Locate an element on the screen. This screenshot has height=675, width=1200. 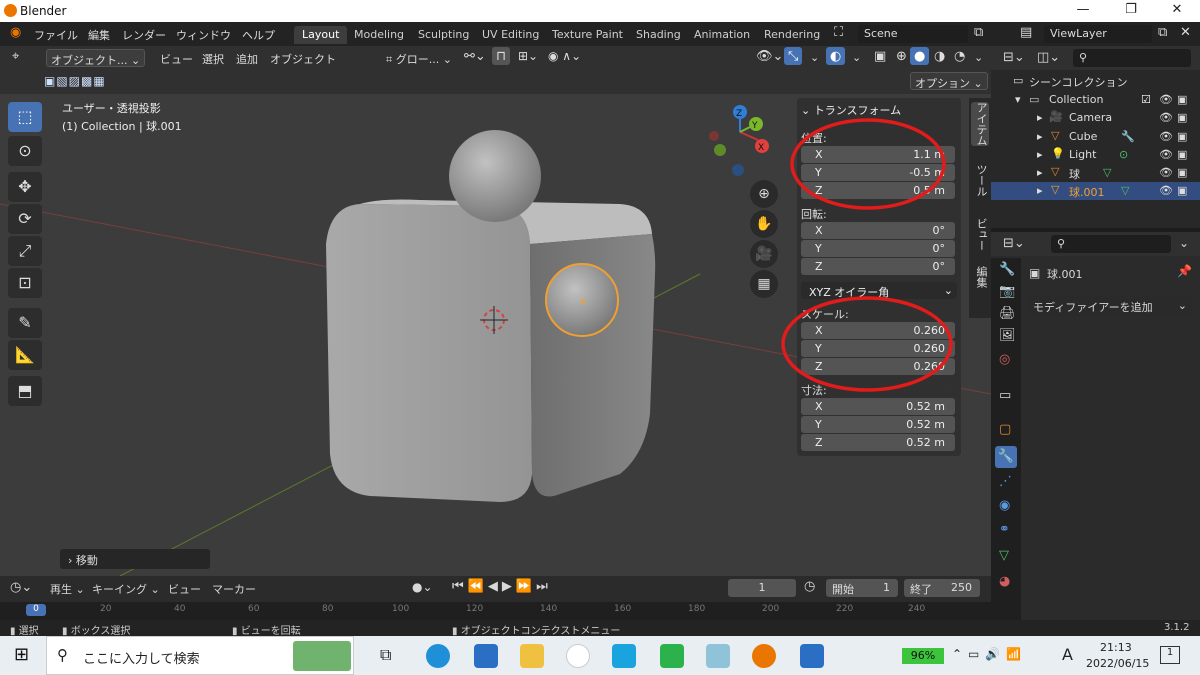
scene-selector: Scene is located at coordinates (913, 34).